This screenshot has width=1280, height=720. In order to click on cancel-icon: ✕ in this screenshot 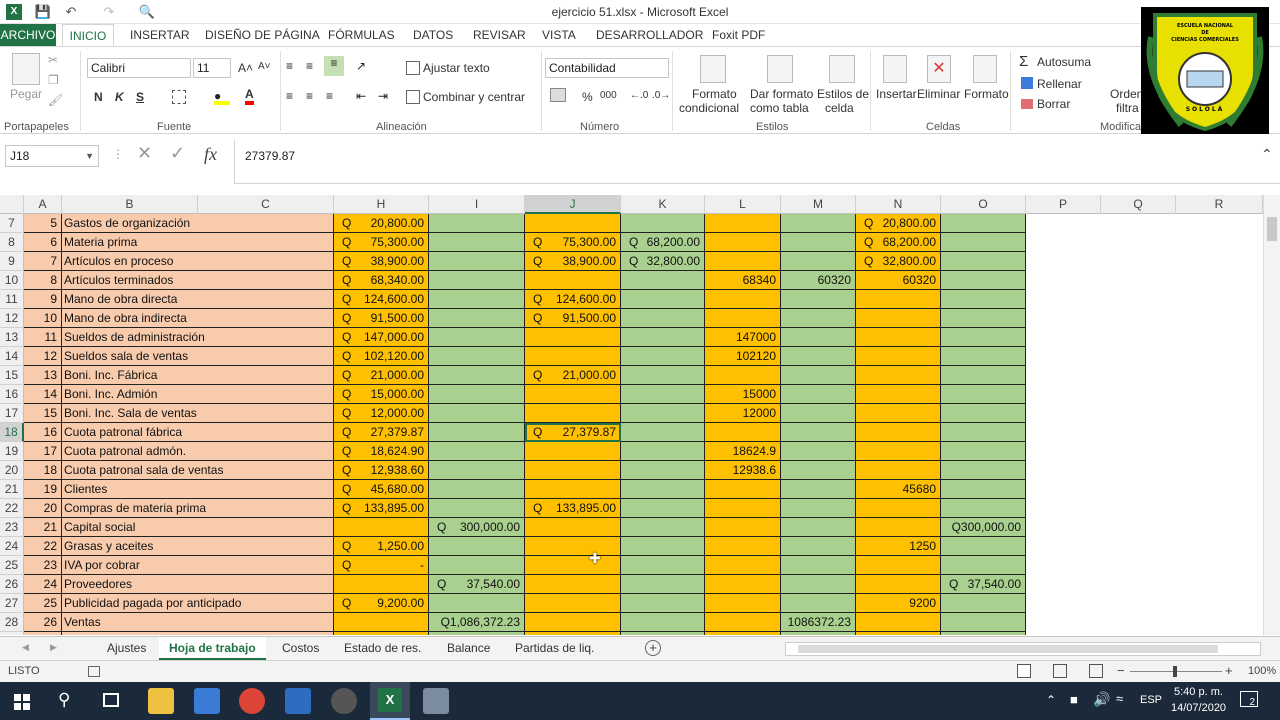, I will do `click(144, 153)`.